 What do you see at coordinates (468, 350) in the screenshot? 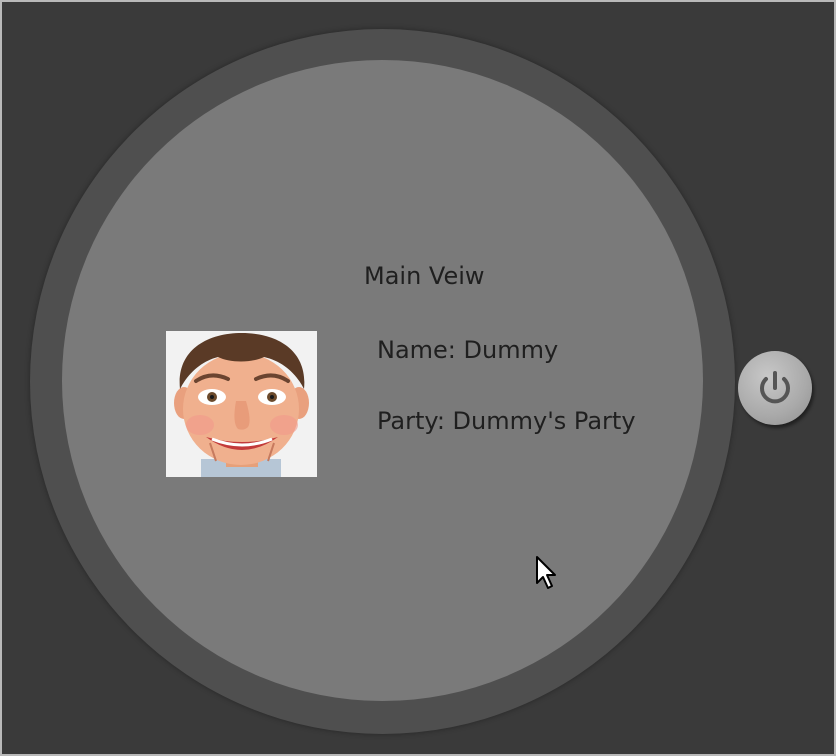
I see `name-label: Name: Dummy` at bounding box center [468, 350].